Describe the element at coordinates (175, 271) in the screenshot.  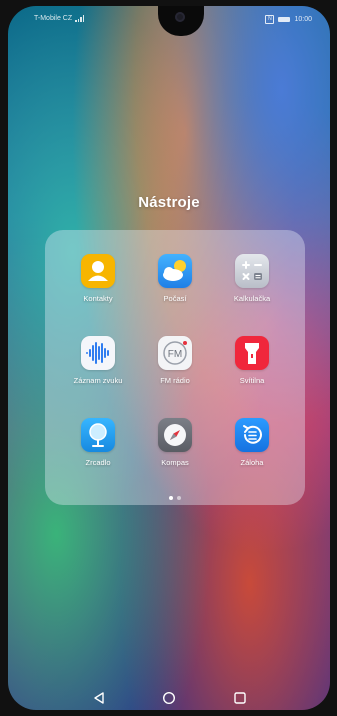
I see `weather-icon` at that location.